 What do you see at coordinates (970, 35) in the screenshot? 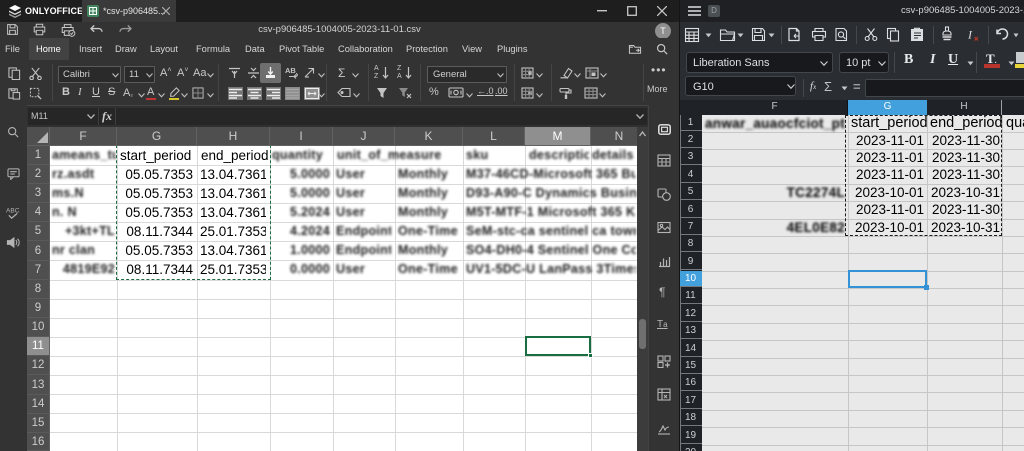
I see `svg-text: I` at bounding box center [970, 35].